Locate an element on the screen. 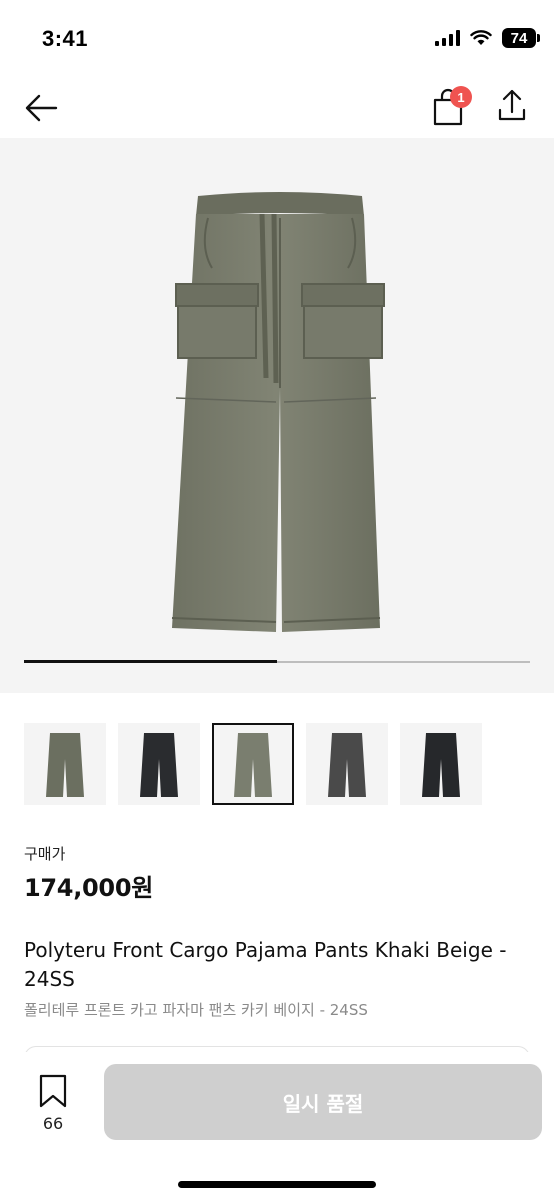  home-indicator is located at coordinates (277, 1184).